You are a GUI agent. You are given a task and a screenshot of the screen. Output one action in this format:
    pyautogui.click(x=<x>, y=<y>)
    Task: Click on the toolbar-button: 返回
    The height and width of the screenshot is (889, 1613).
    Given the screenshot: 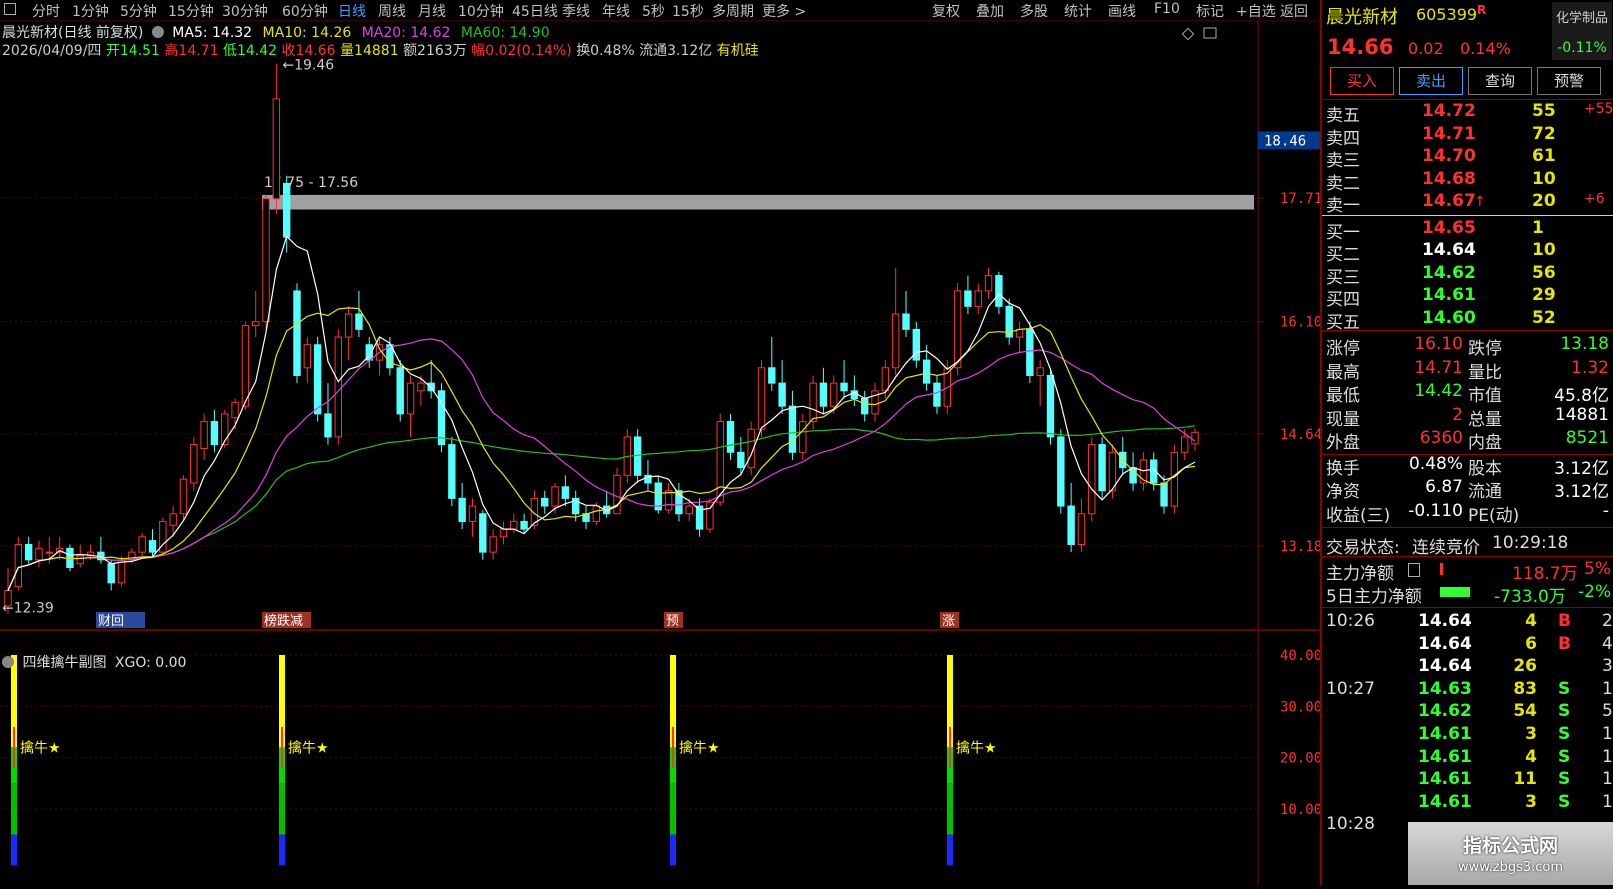 What is the action you would take?
    pyautogui.click(x=1294, y=11)
    